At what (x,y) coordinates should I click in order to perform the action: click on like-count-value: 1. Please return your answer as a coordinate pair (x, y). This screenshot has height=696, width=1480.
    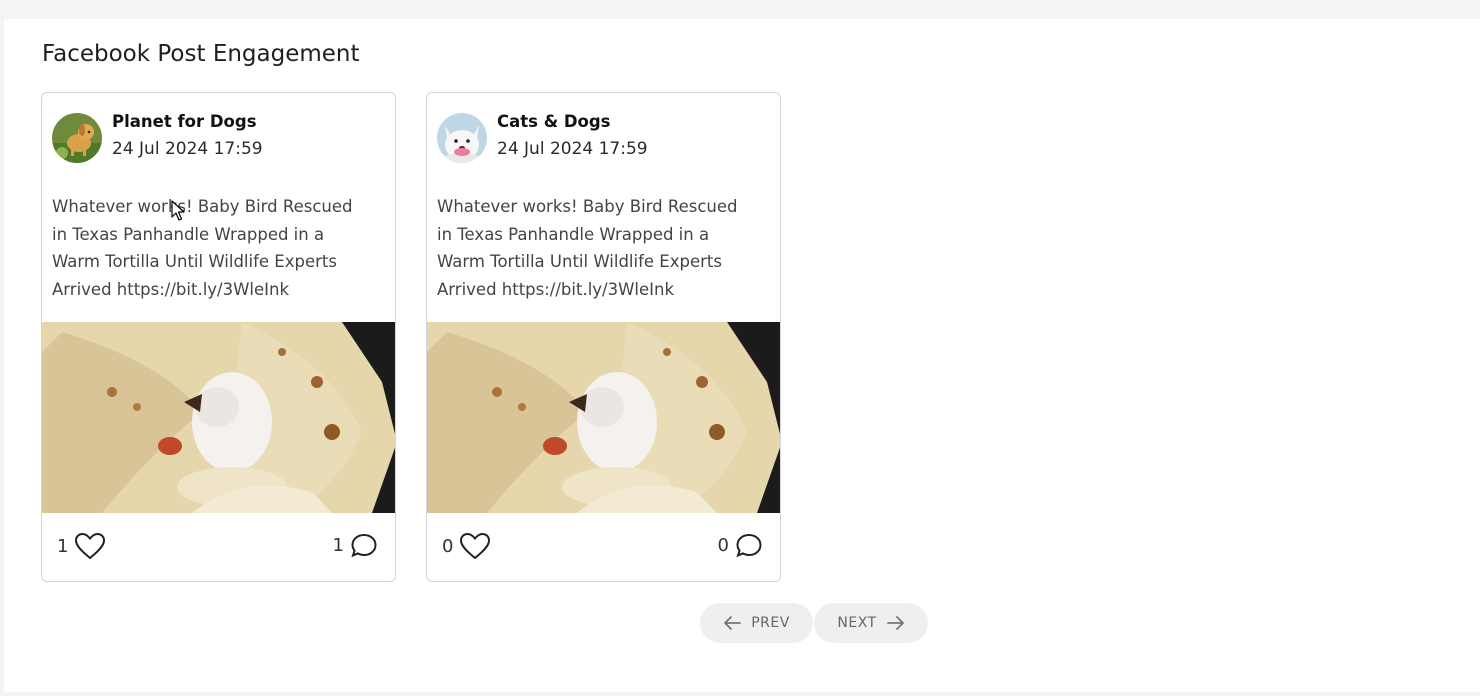
    Looking at the image, I should click on (63, 546).